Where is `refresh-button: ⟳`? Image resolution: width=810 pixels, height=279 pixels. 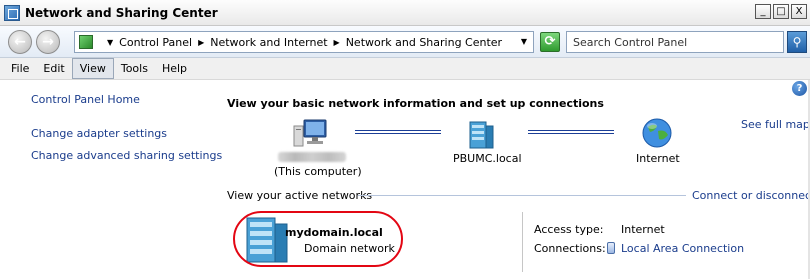 refresh-button: ⟳ is located at coordinates (550, 42).